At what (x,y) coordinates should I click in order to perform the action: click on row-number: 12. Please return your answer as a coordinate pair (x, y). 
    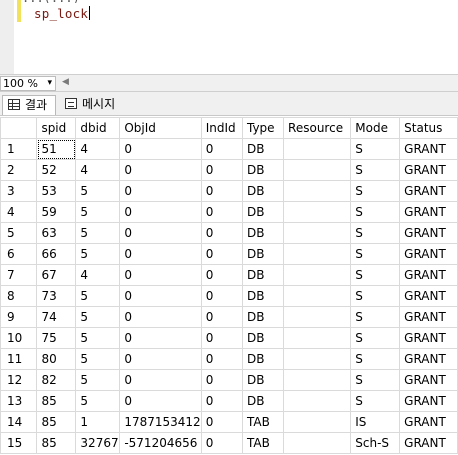
    Looking at the image, I should click on (19, 380).